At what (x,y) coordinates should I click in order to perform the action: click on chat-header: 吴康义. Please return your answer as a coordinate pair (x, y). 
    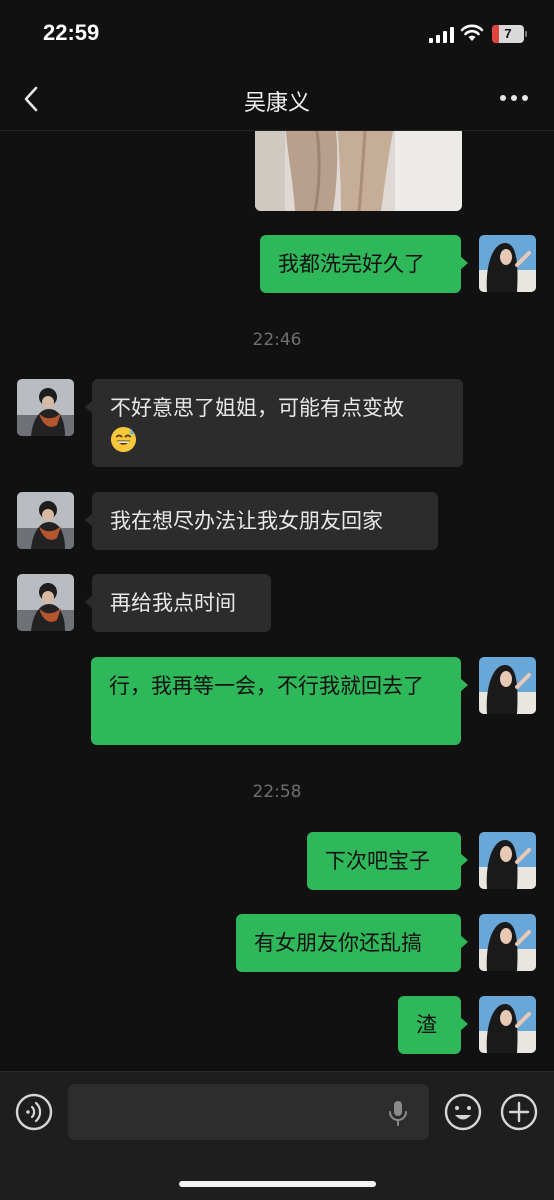
    Looking at the image, I should click on (277, 100).